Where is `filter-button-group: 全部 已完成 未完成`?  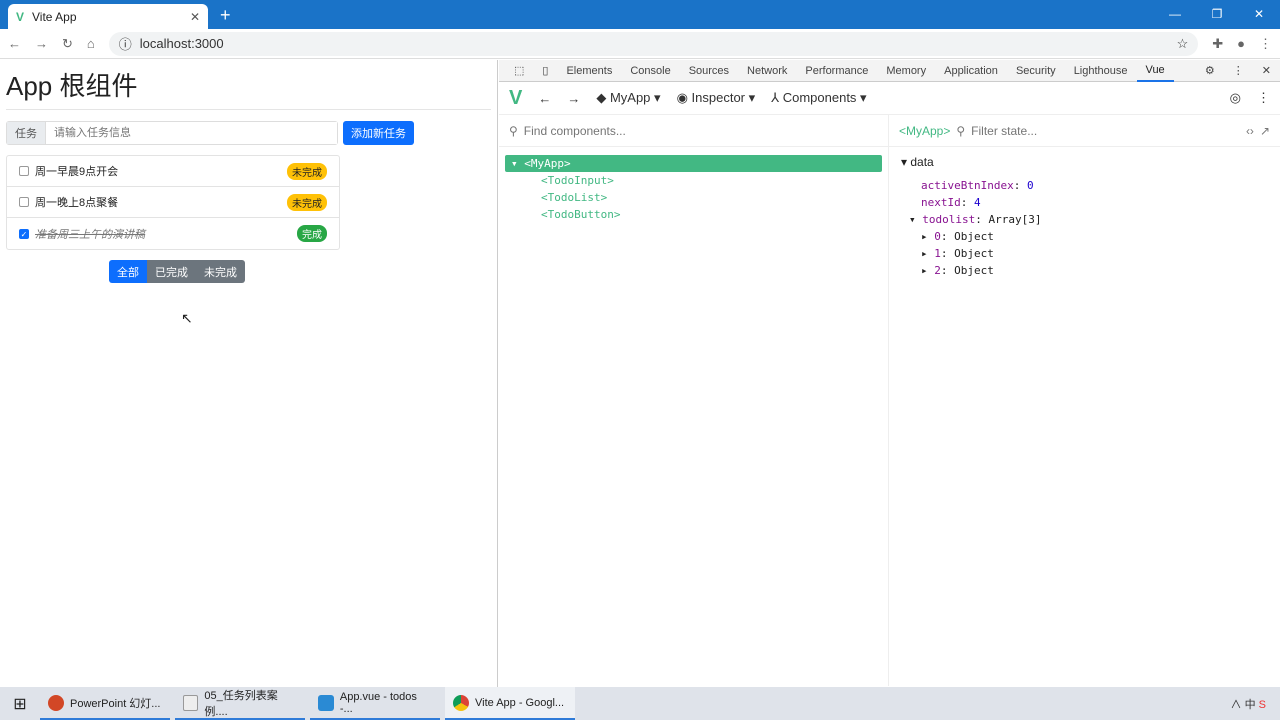 filter-button-group: 全部 已完成 未完成 is located at coordinates (300, 271).